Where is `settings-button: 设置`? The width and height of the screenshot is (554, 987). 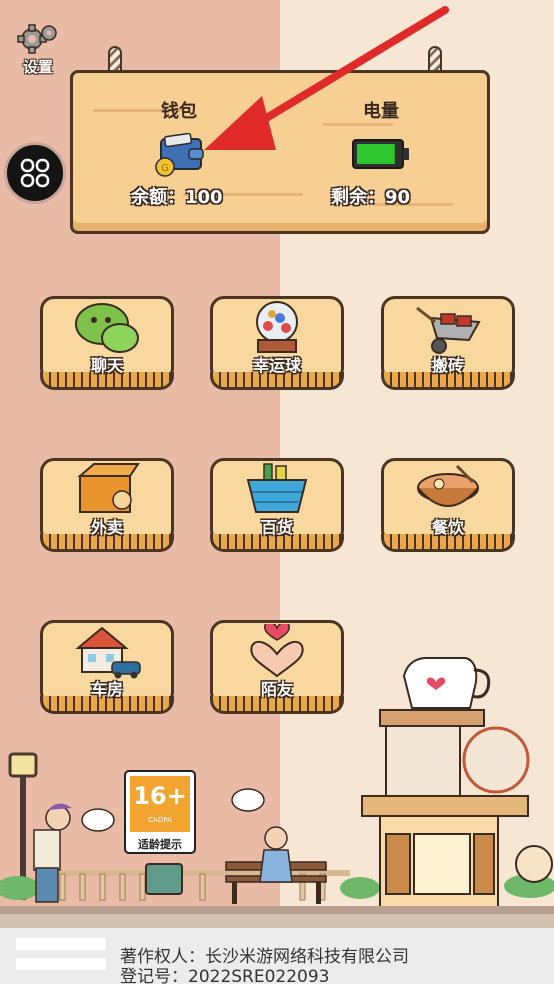
settings-button: 设置 is located at coordinates (38, 50).